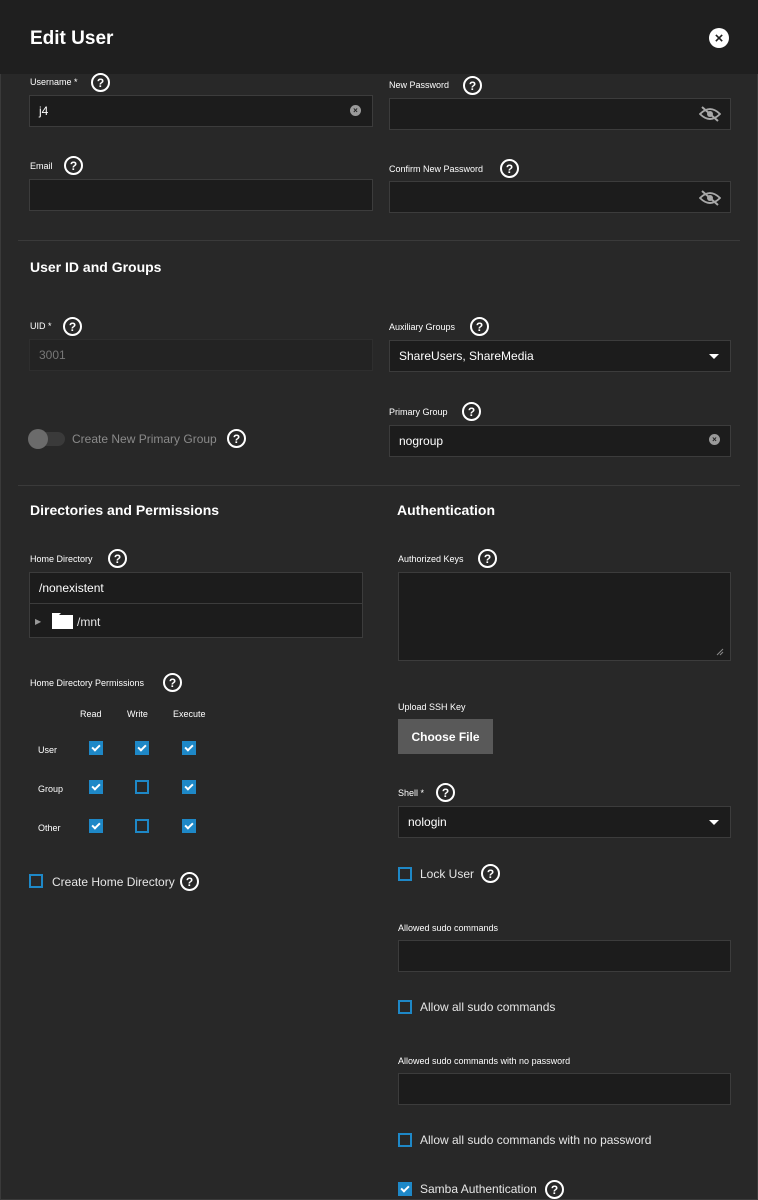 This screenshot has width=758, height=1200. I want to click on primary-group-clear-icon: ×, so click(714, 439).